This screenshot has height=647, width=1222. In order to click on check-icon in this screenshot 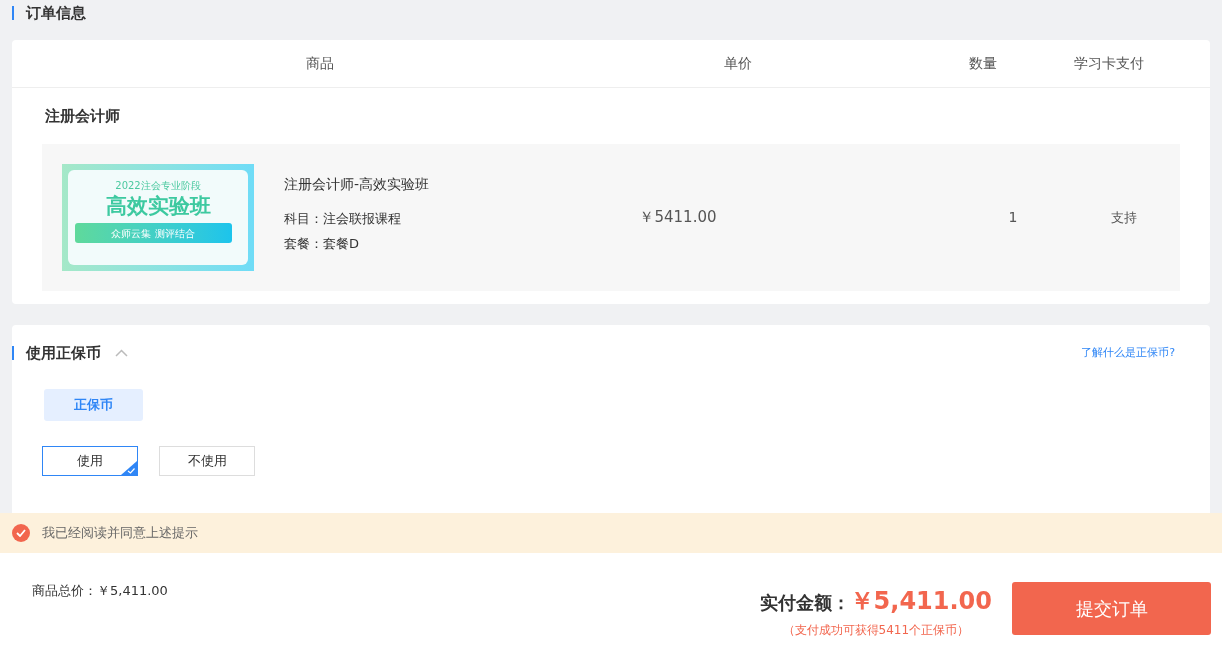, I will do `click(21, 533)`.